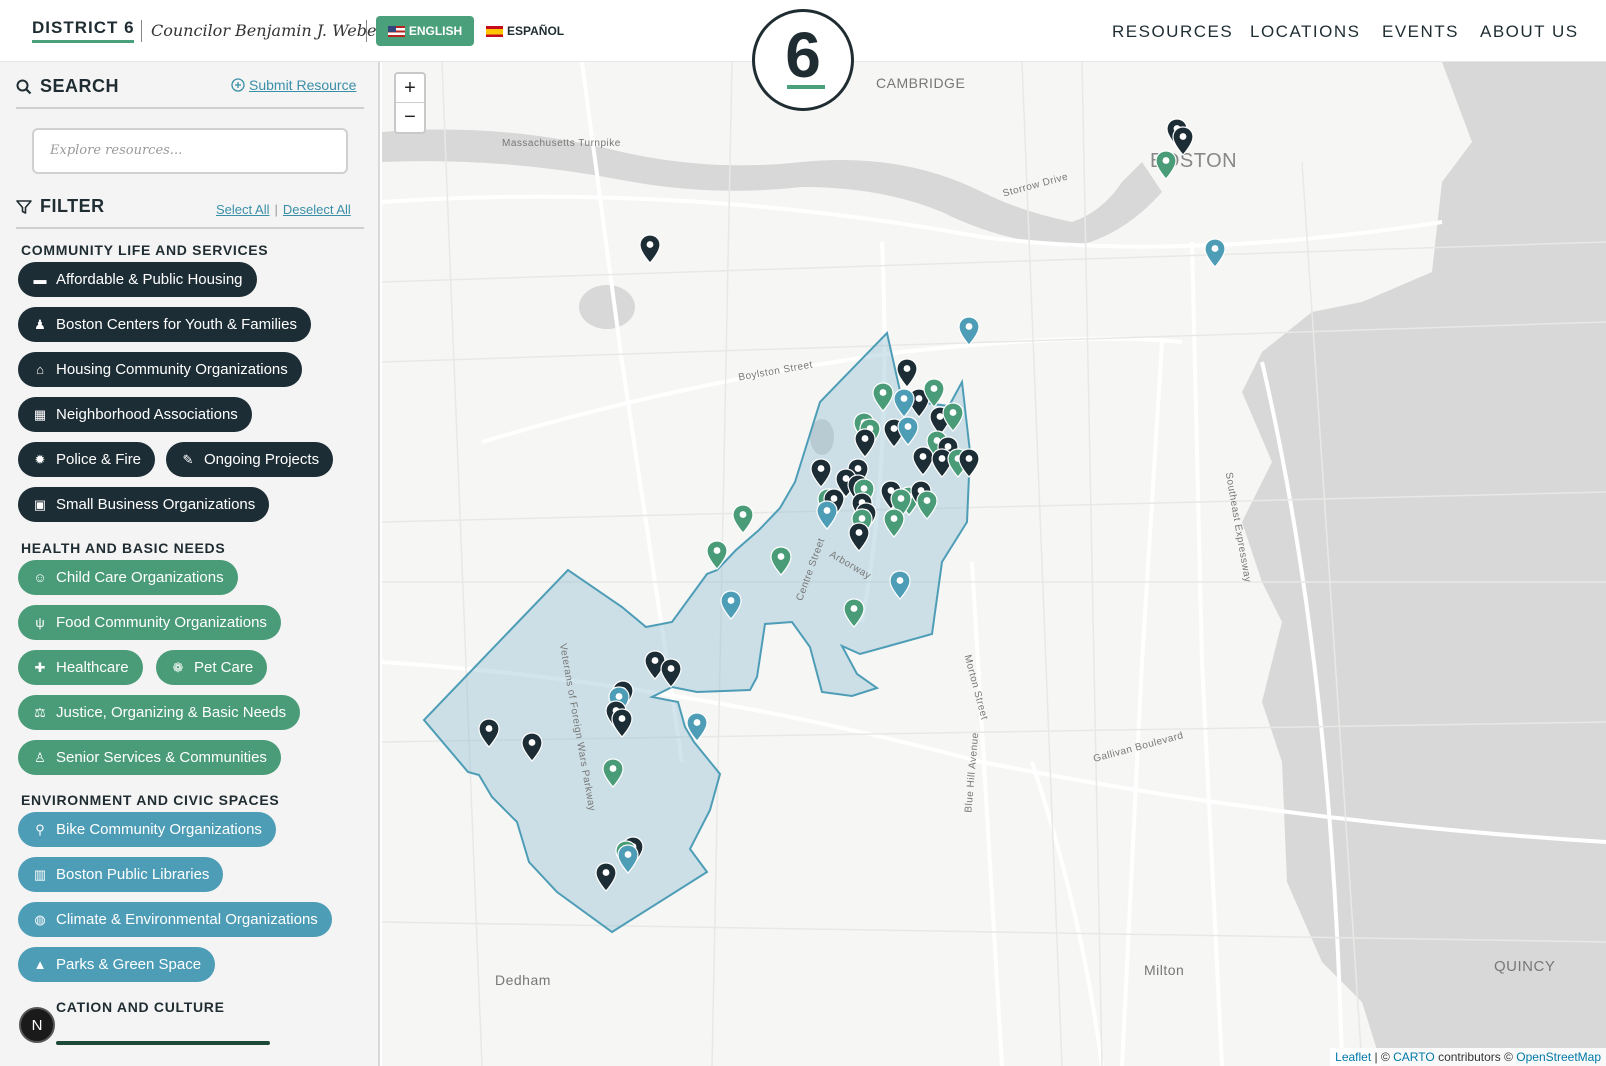 Image resolution: width=1606 pixels, height=1066 pixels. Describe the element at coordinates (188, 459) in the screenshot. I see `wrench-icon: ✎` at that location.